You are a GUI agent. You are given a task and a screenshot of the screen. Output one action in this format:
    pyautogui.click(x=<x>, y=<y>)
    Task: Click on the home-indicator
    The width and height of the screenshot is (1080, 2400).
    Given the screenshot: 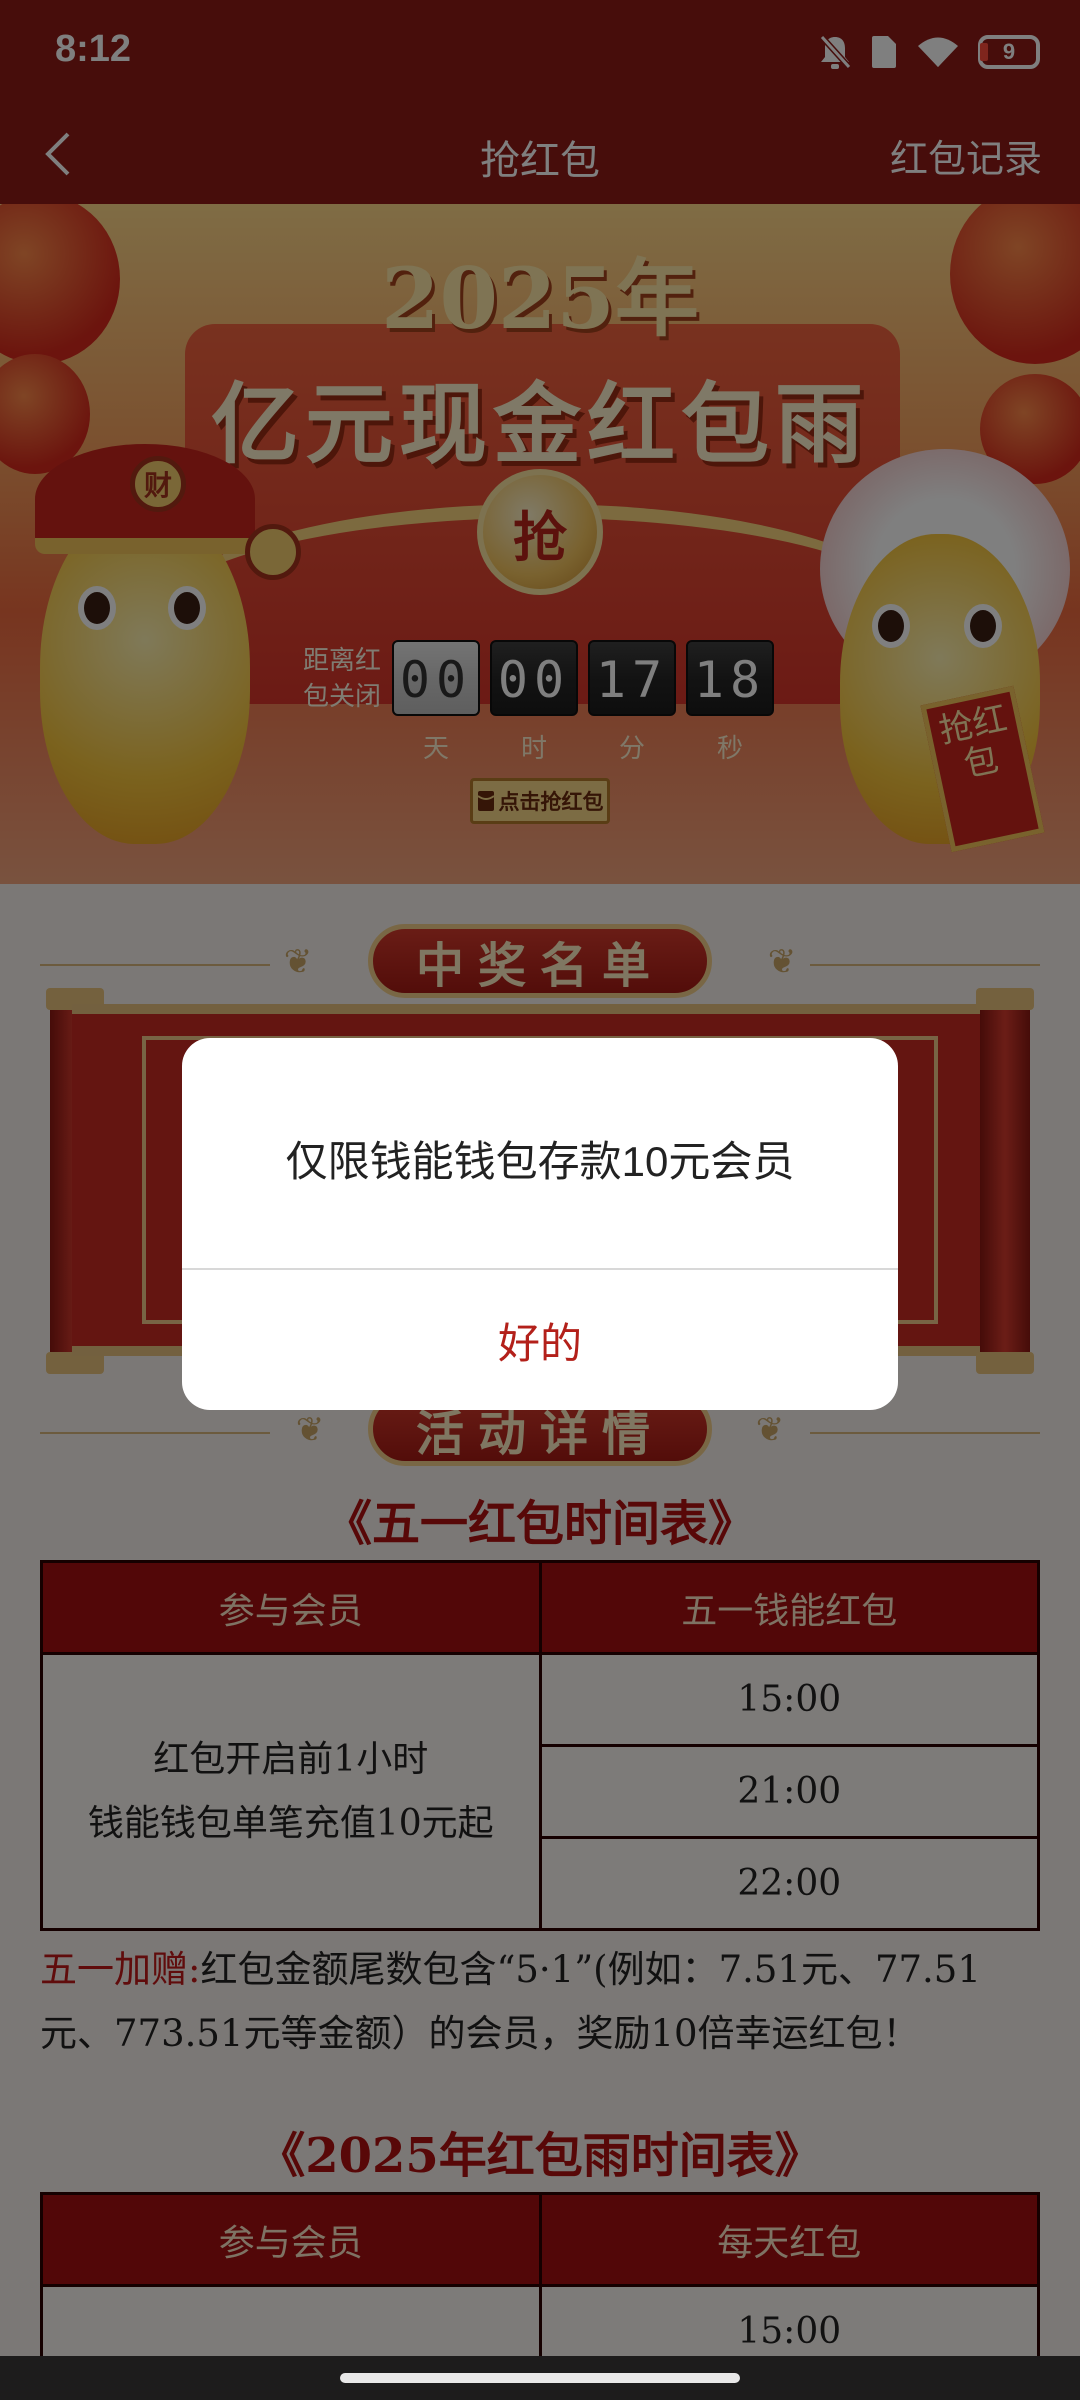 What is the action you would take?
    pyautogui.click(x=540, y=2378)
    